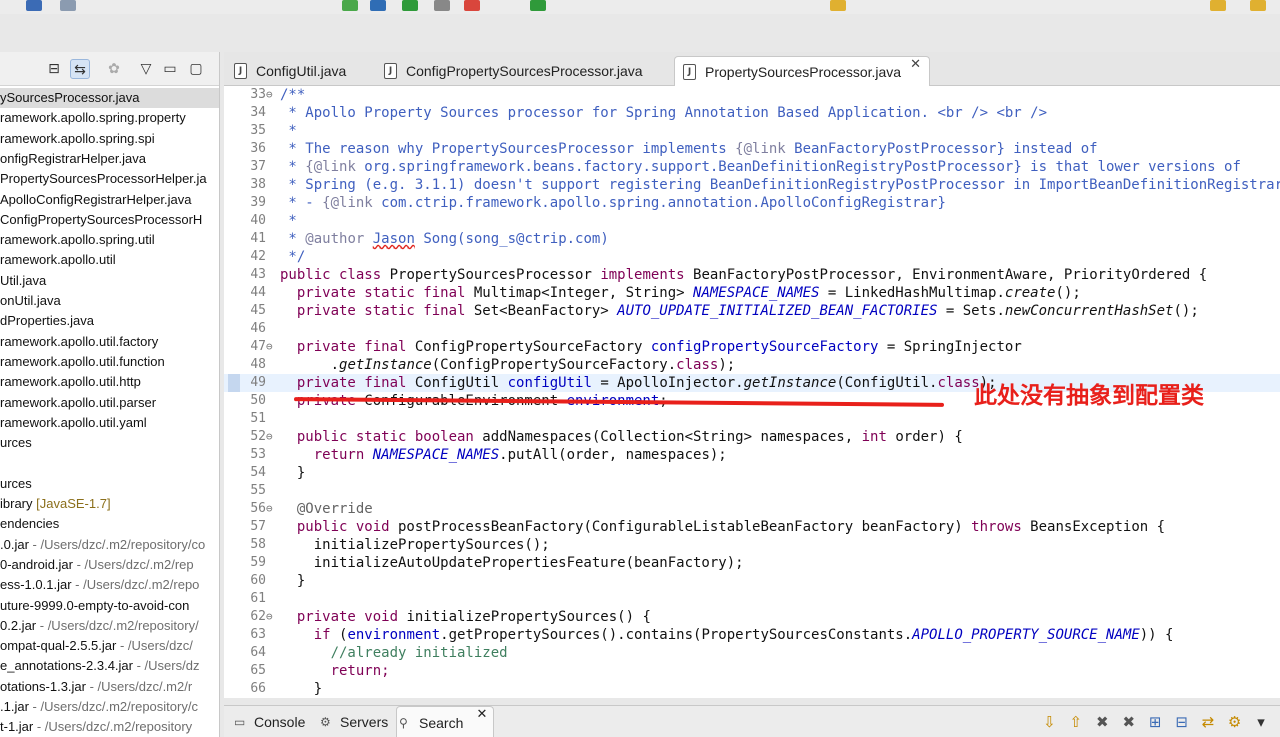 This screenshot has width=1280, height=737. I want to click on next-match-icon: ⇩, so click(1049, 722).